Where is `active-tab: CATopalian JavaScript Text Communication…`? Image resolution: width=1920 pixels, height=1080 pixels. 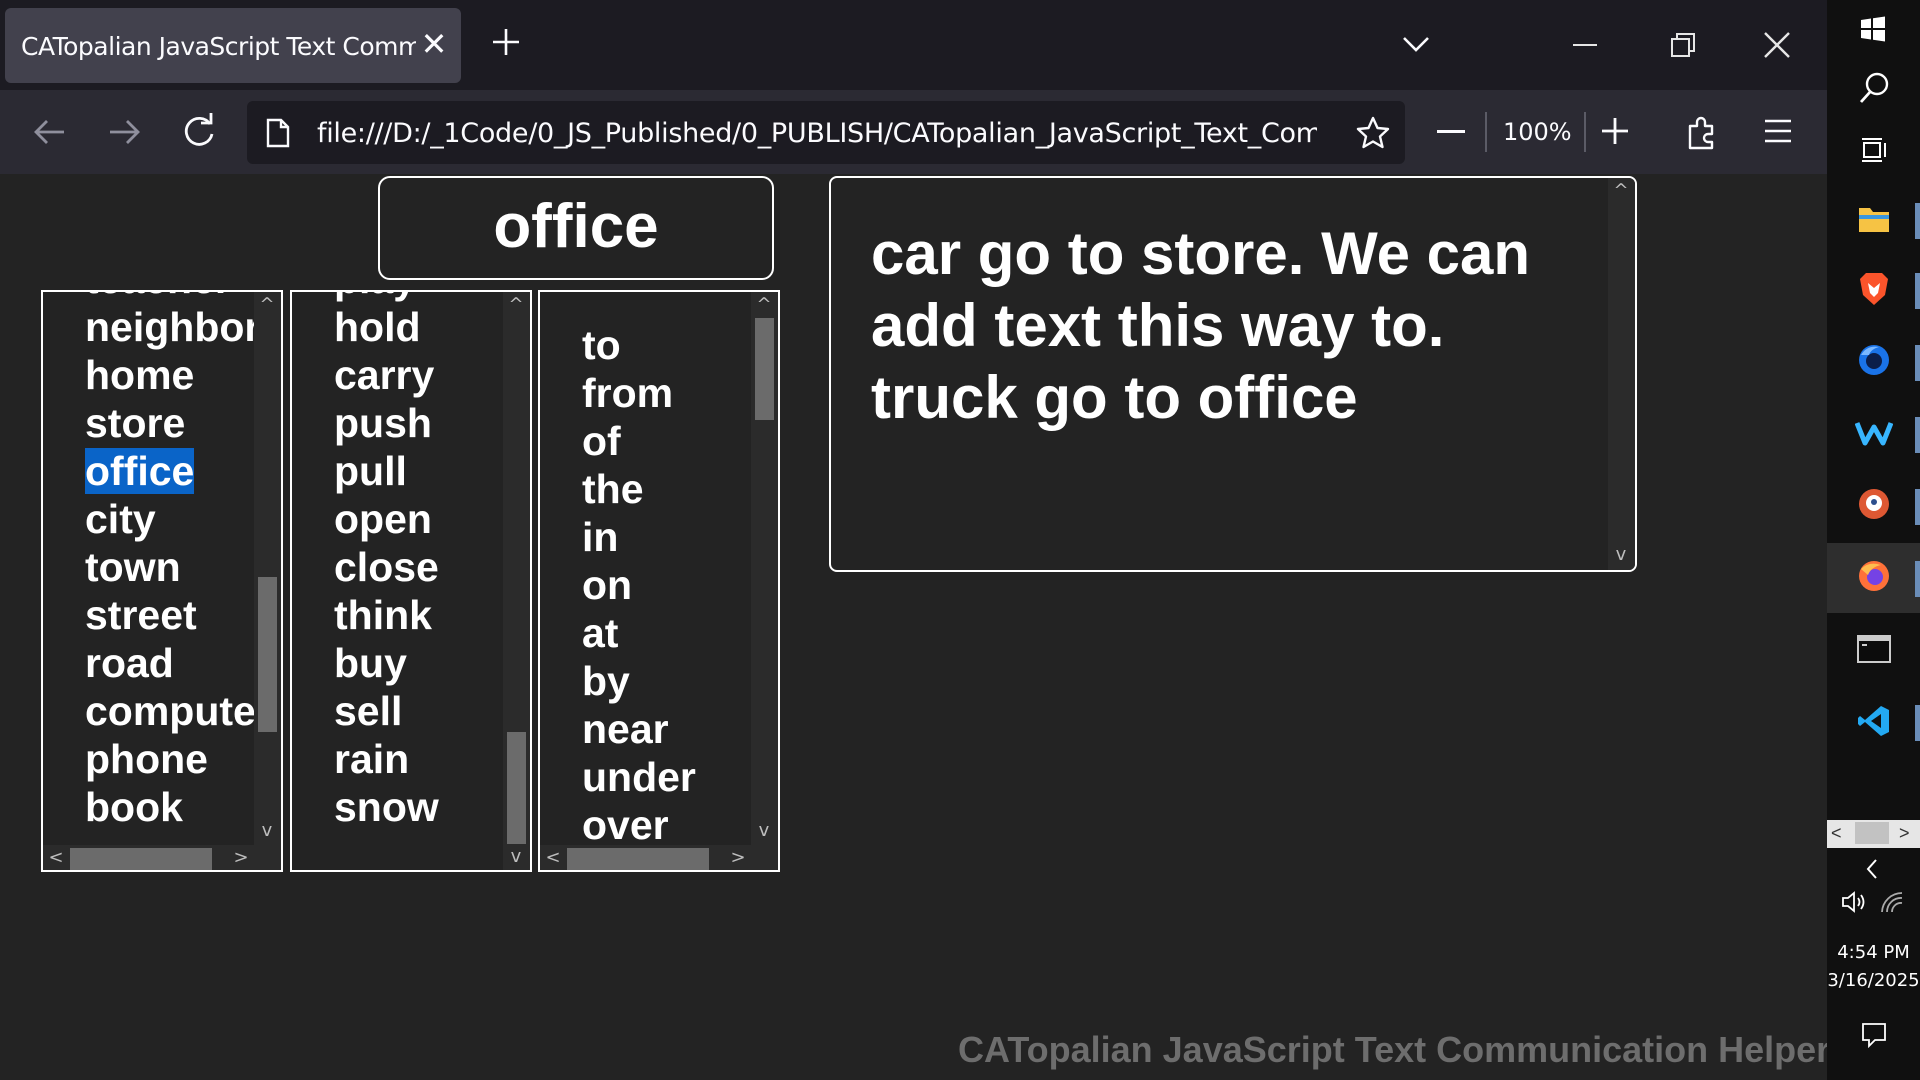 active-tab: CATopalian JavaScript Text Communication… is located at coordinates (233, 45).